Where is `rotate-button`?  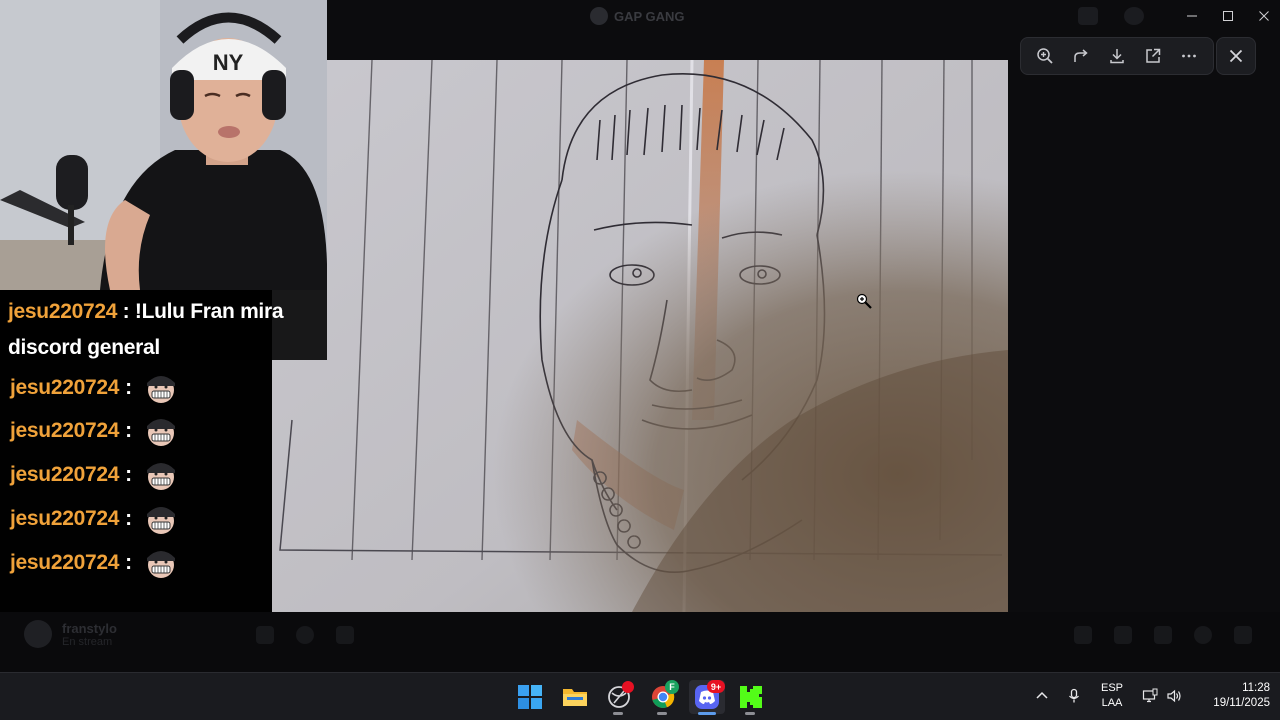
rotate-button is located at coordinates (1081, 56).